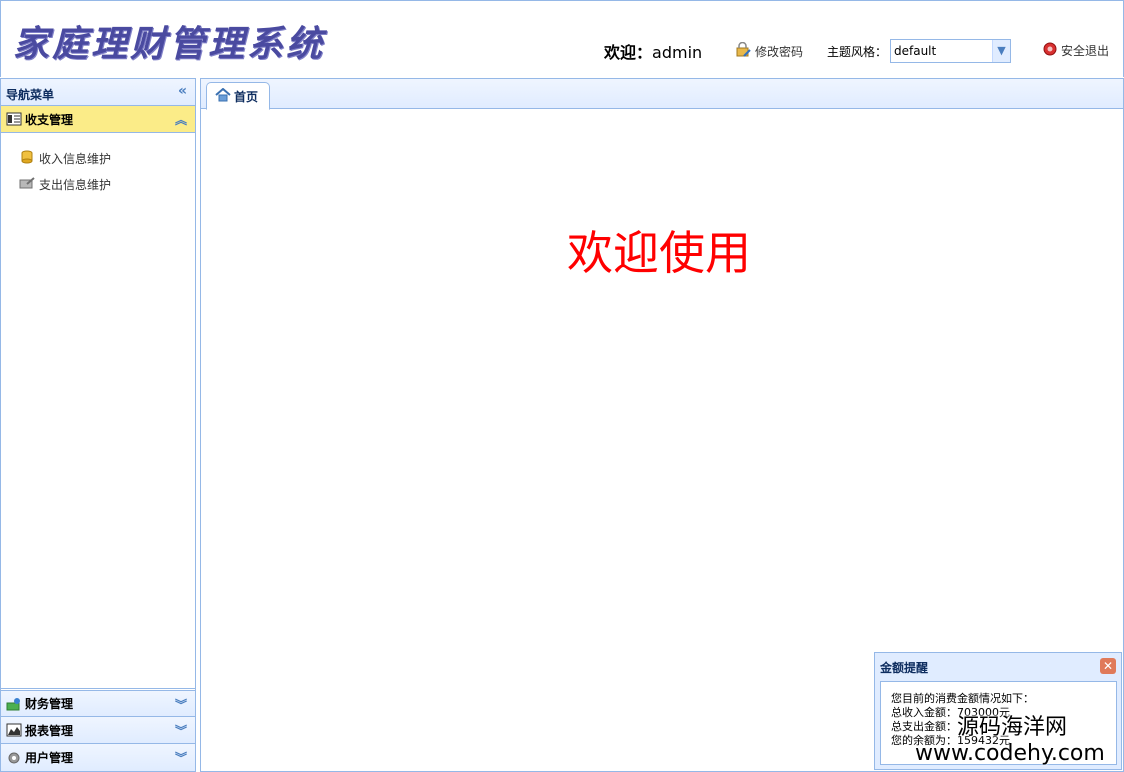  I want to click on username: admin, so click(677, 52).